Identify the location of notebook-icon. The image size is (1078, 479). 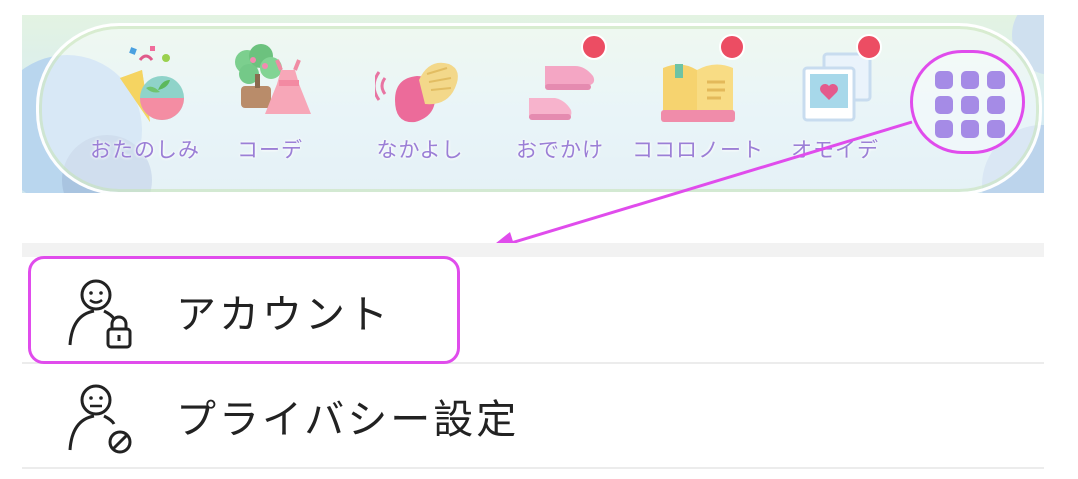
(699, 83).